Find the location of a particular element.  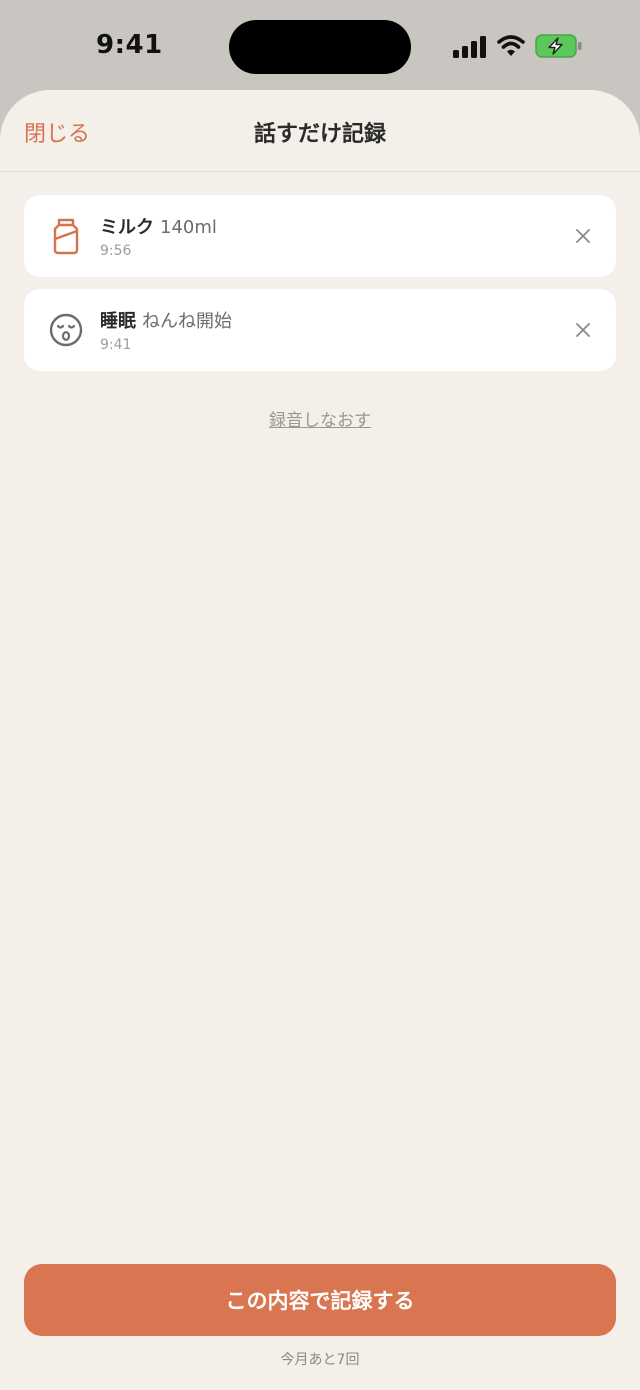

record-label: ミルク 140ml is located at coordinates (158, 226).